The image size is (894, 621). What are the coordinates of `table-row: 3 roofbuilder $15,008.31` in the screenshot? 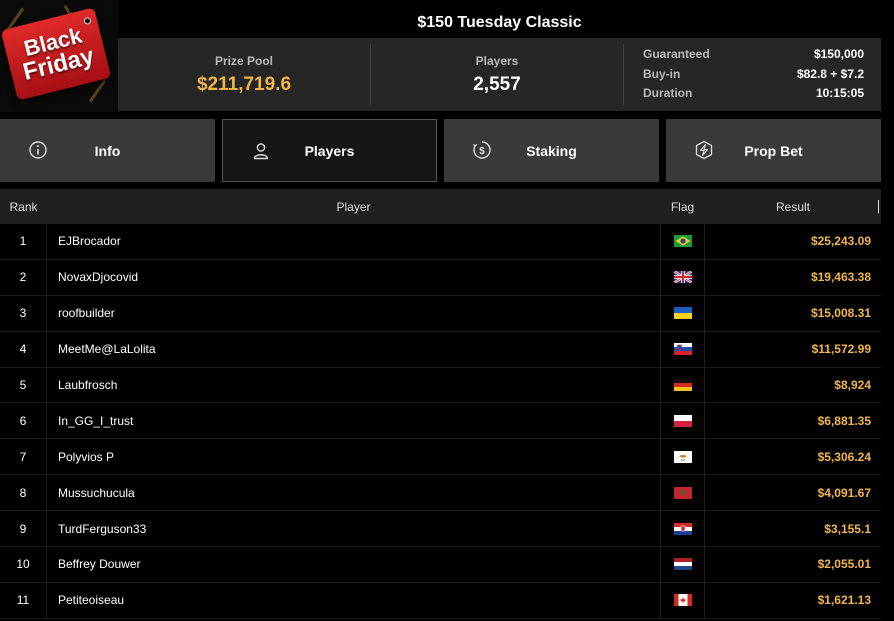 It's located at (440, 313).